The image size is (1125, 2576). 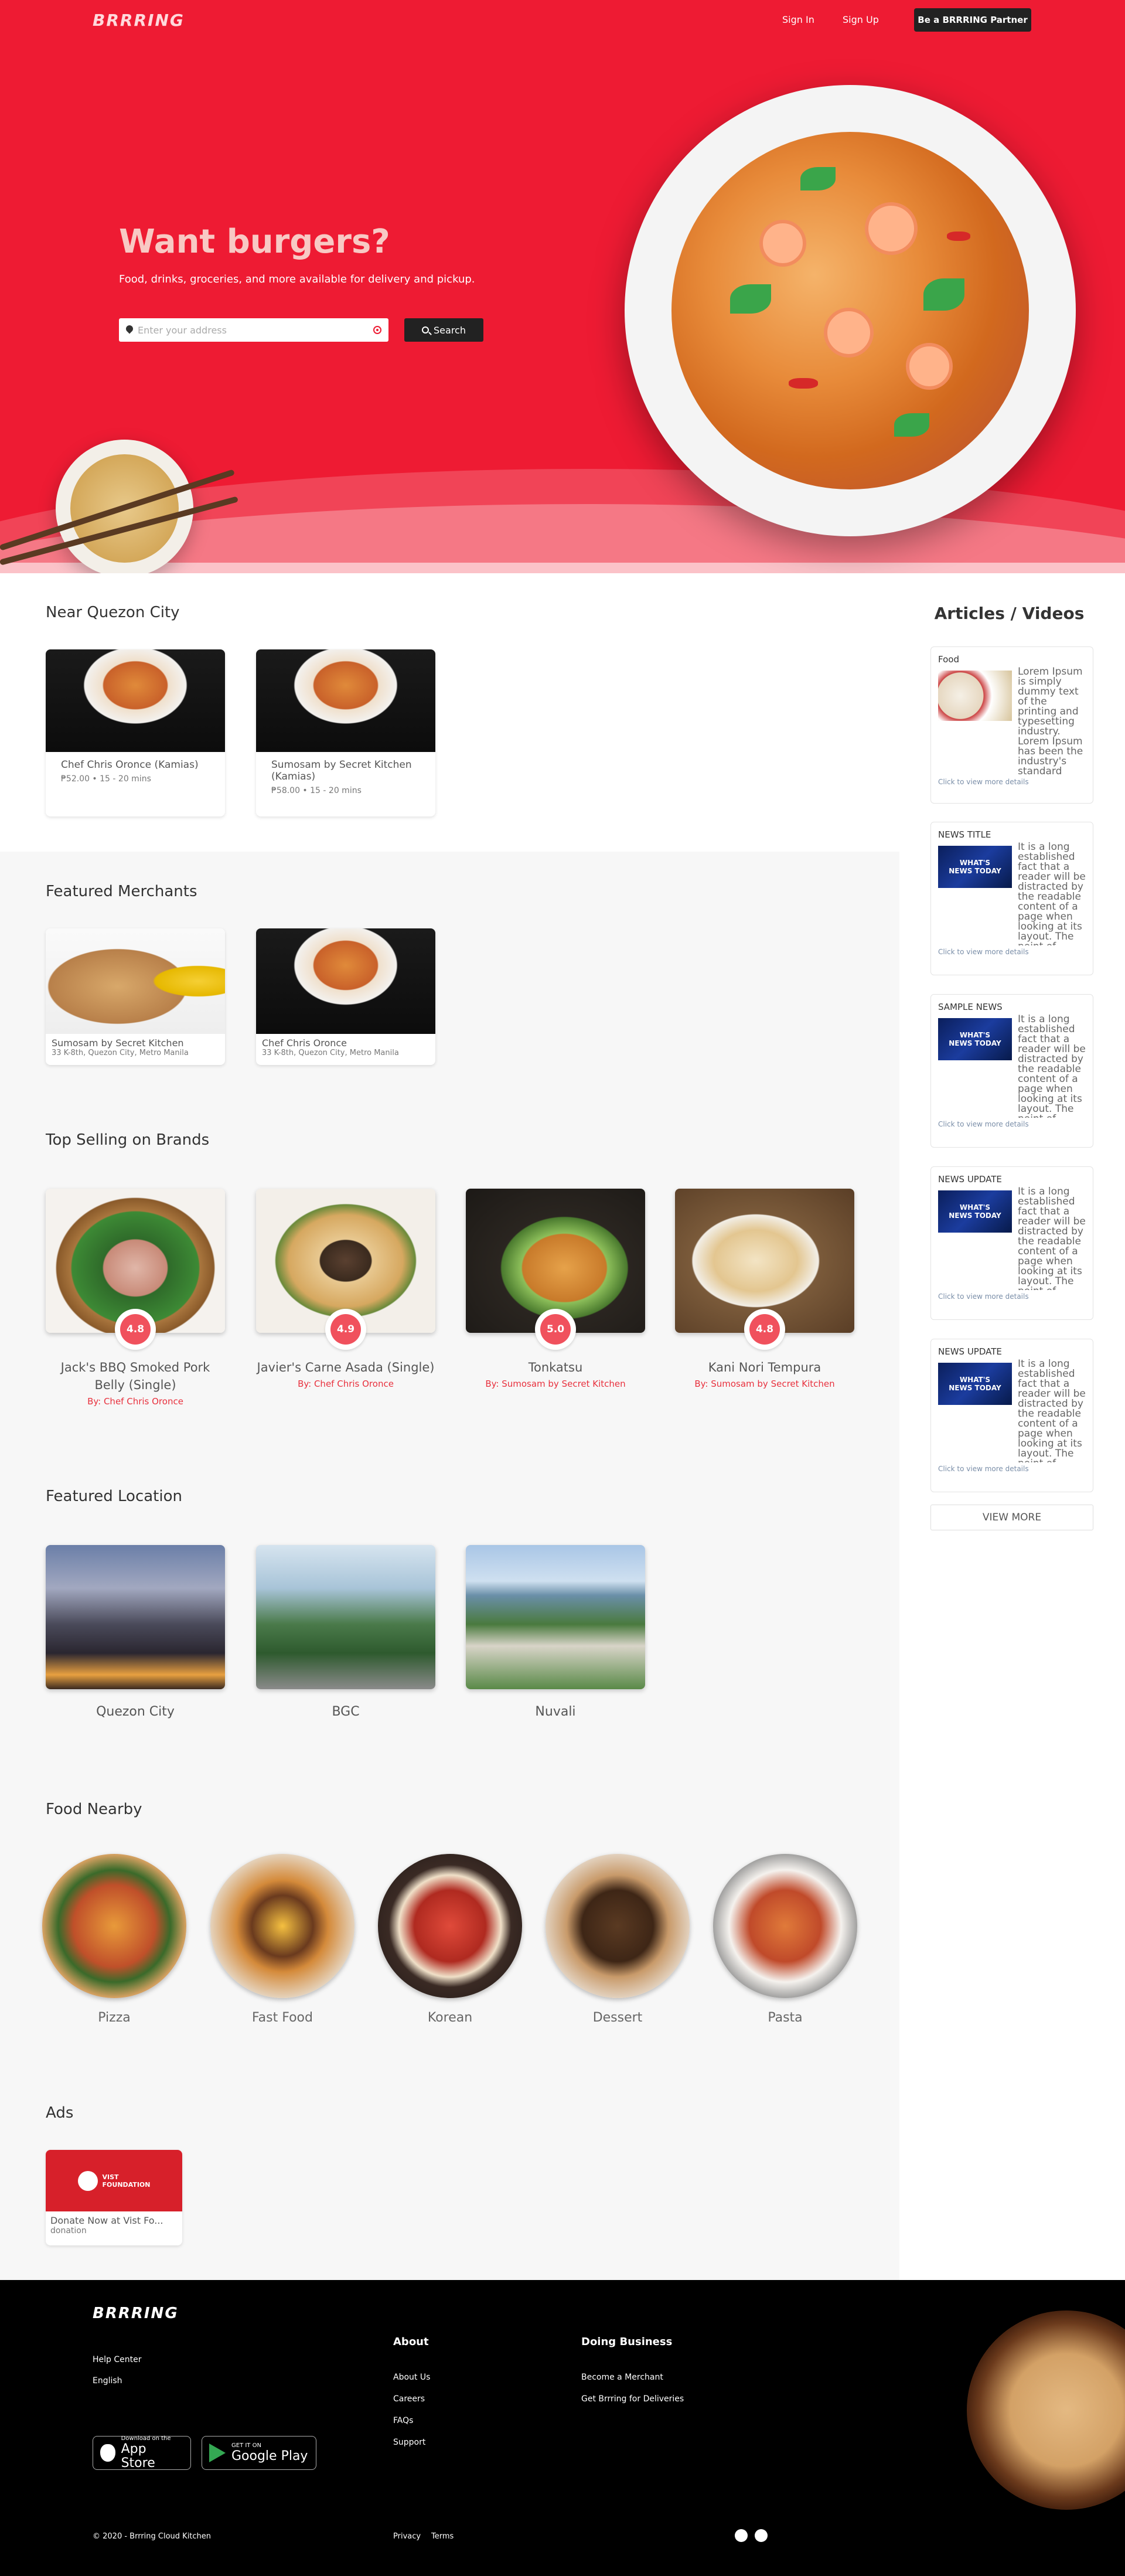 I want to click on dumplings-image, so click(x=1046, y=2410).